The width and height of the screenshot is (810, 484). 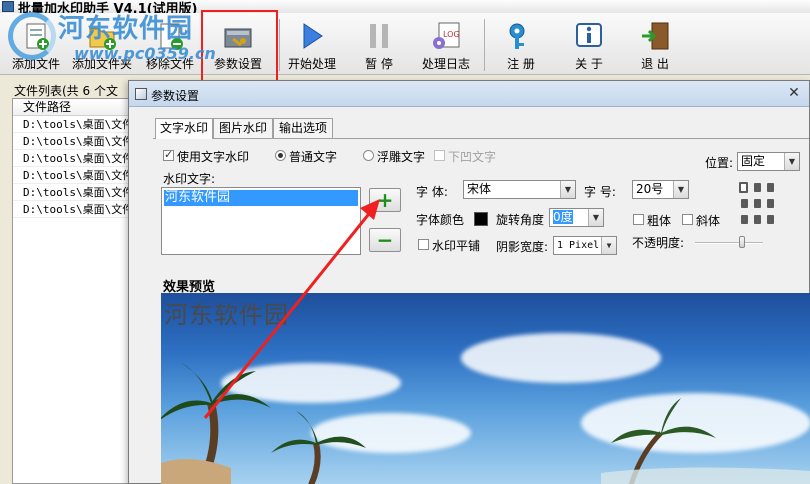 What do you see at coordinates (379, 64) in the screenshot?
I see `pause-label: 暂 停` at bounding box center [379, 64].